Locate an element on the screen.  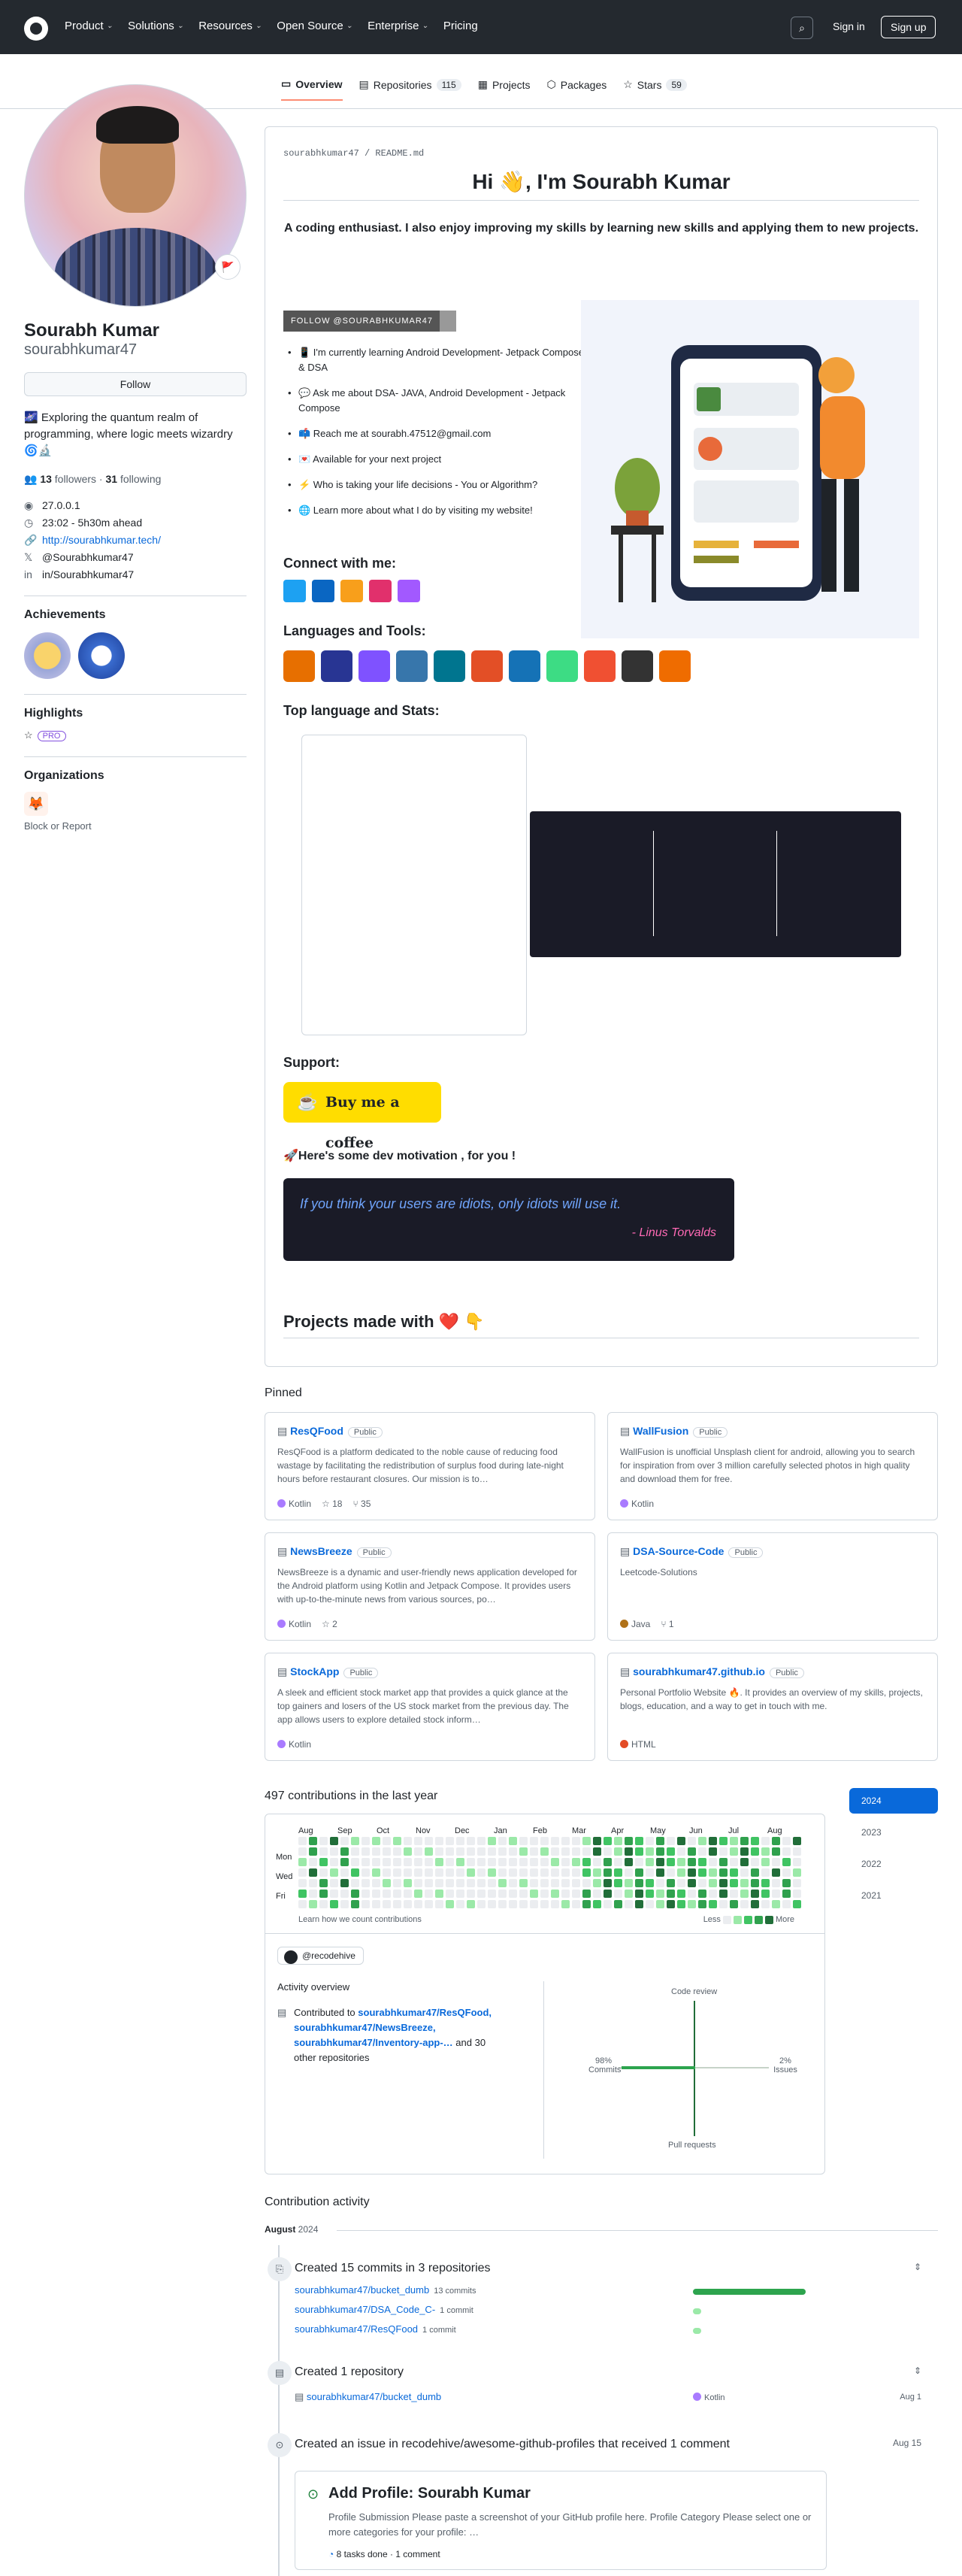
search-icon: ⌕ is located at coordinates (802, 28).